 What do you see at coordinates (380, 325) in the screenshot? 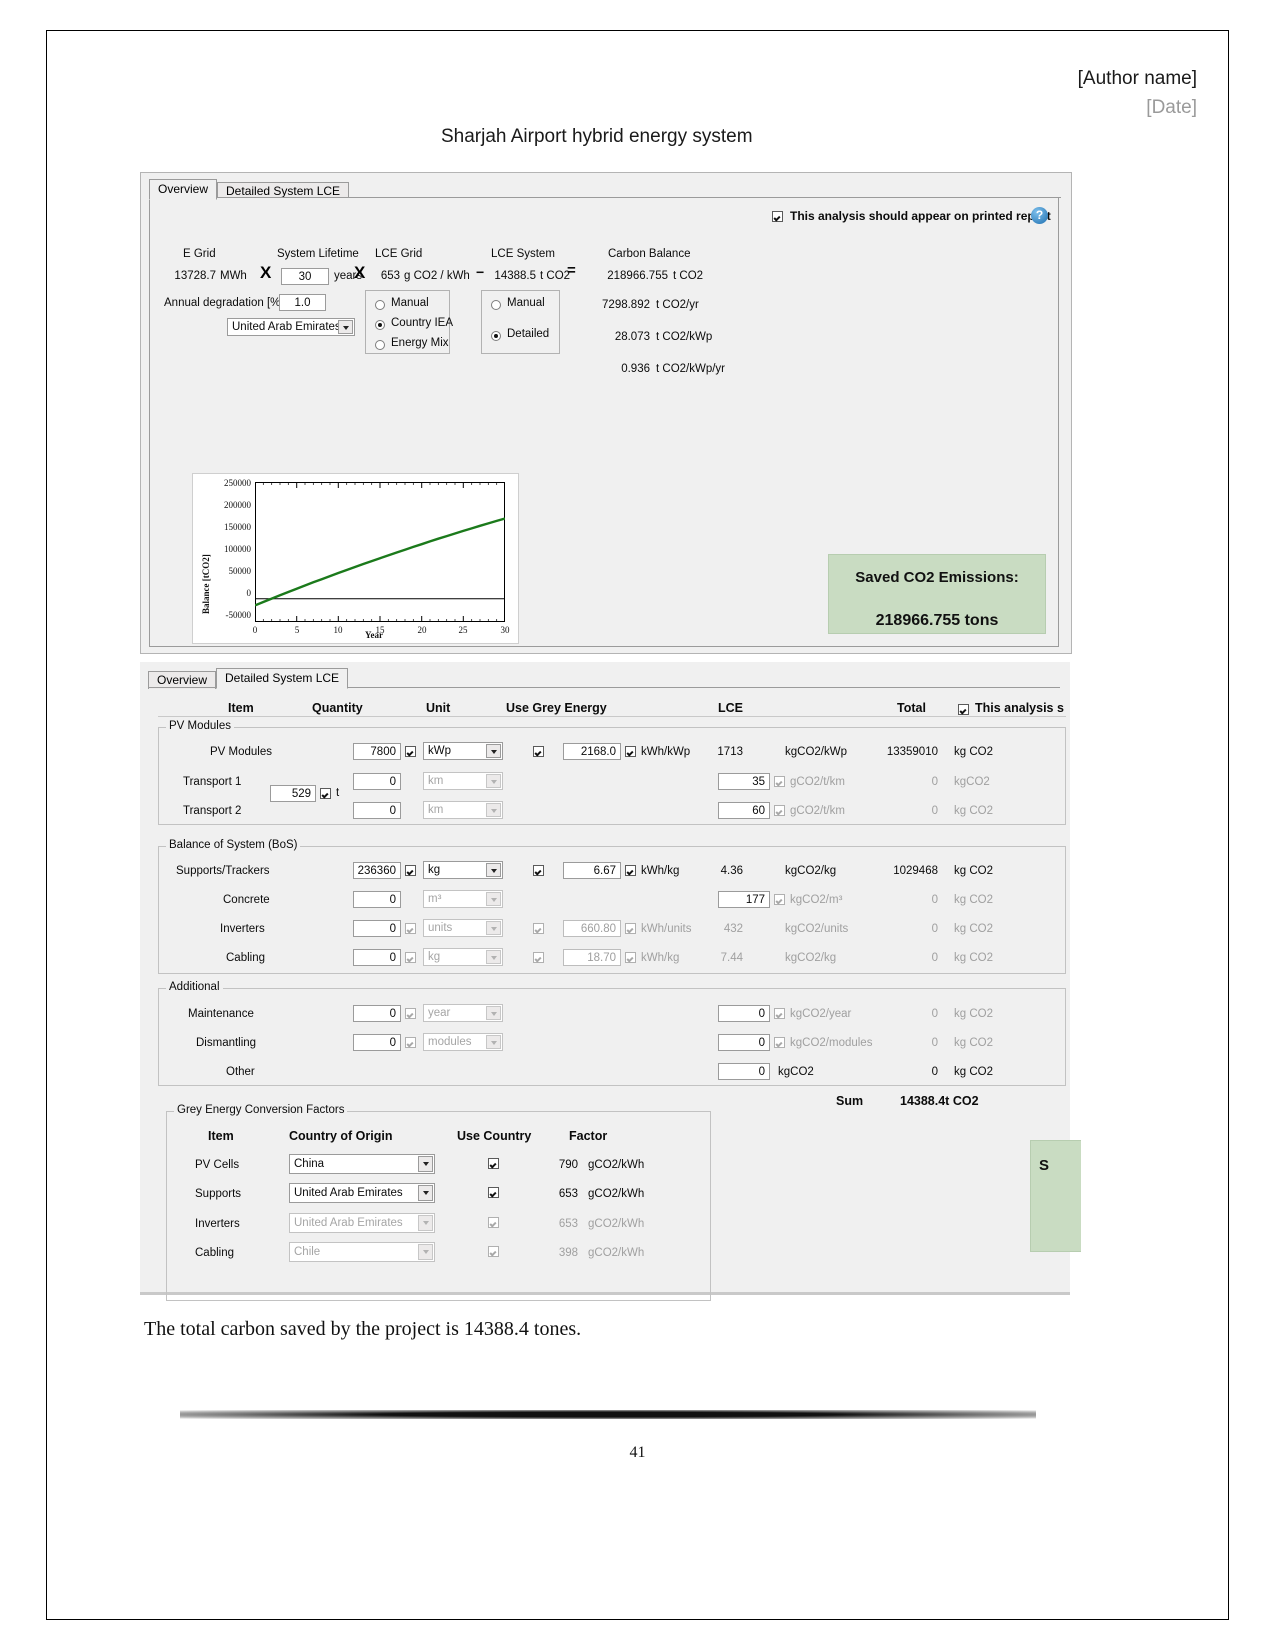
I see `radio-lce-grid-country-iea` at bounding box center [380, 325].